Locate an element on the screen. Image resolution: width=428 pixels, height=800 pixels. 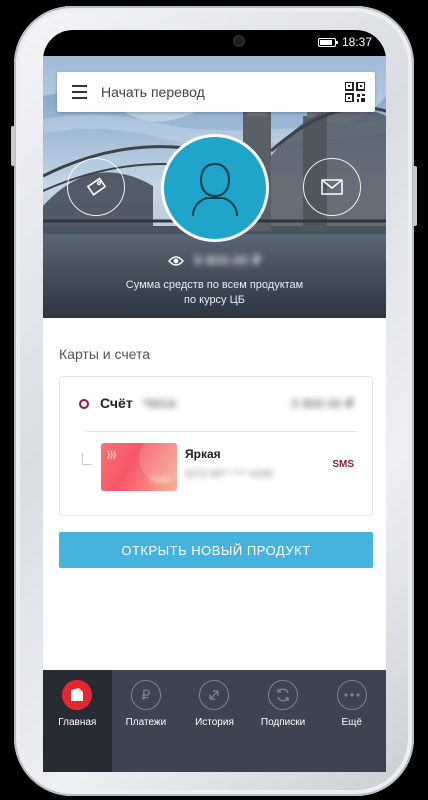
card-number: 5272 69** **** 6439 is located at coordinates (229, 474).